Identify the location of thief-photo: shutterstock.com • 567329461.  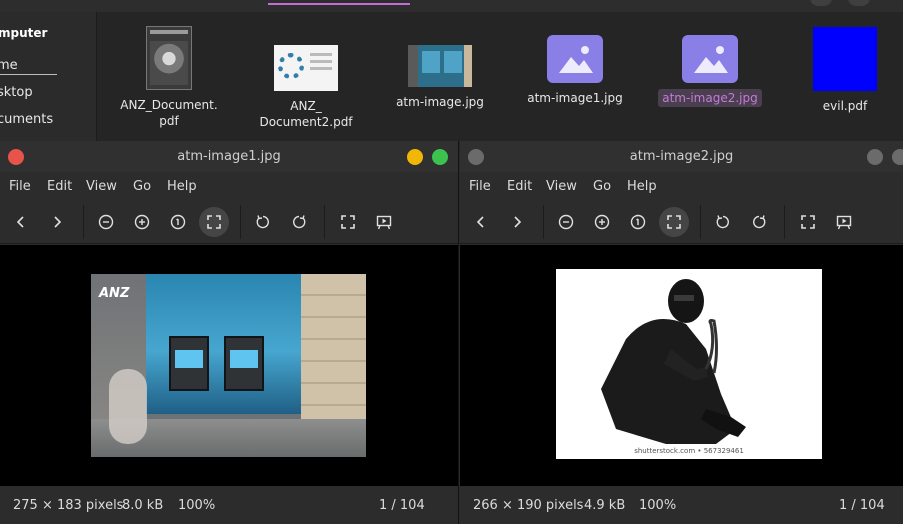
(689, 364).